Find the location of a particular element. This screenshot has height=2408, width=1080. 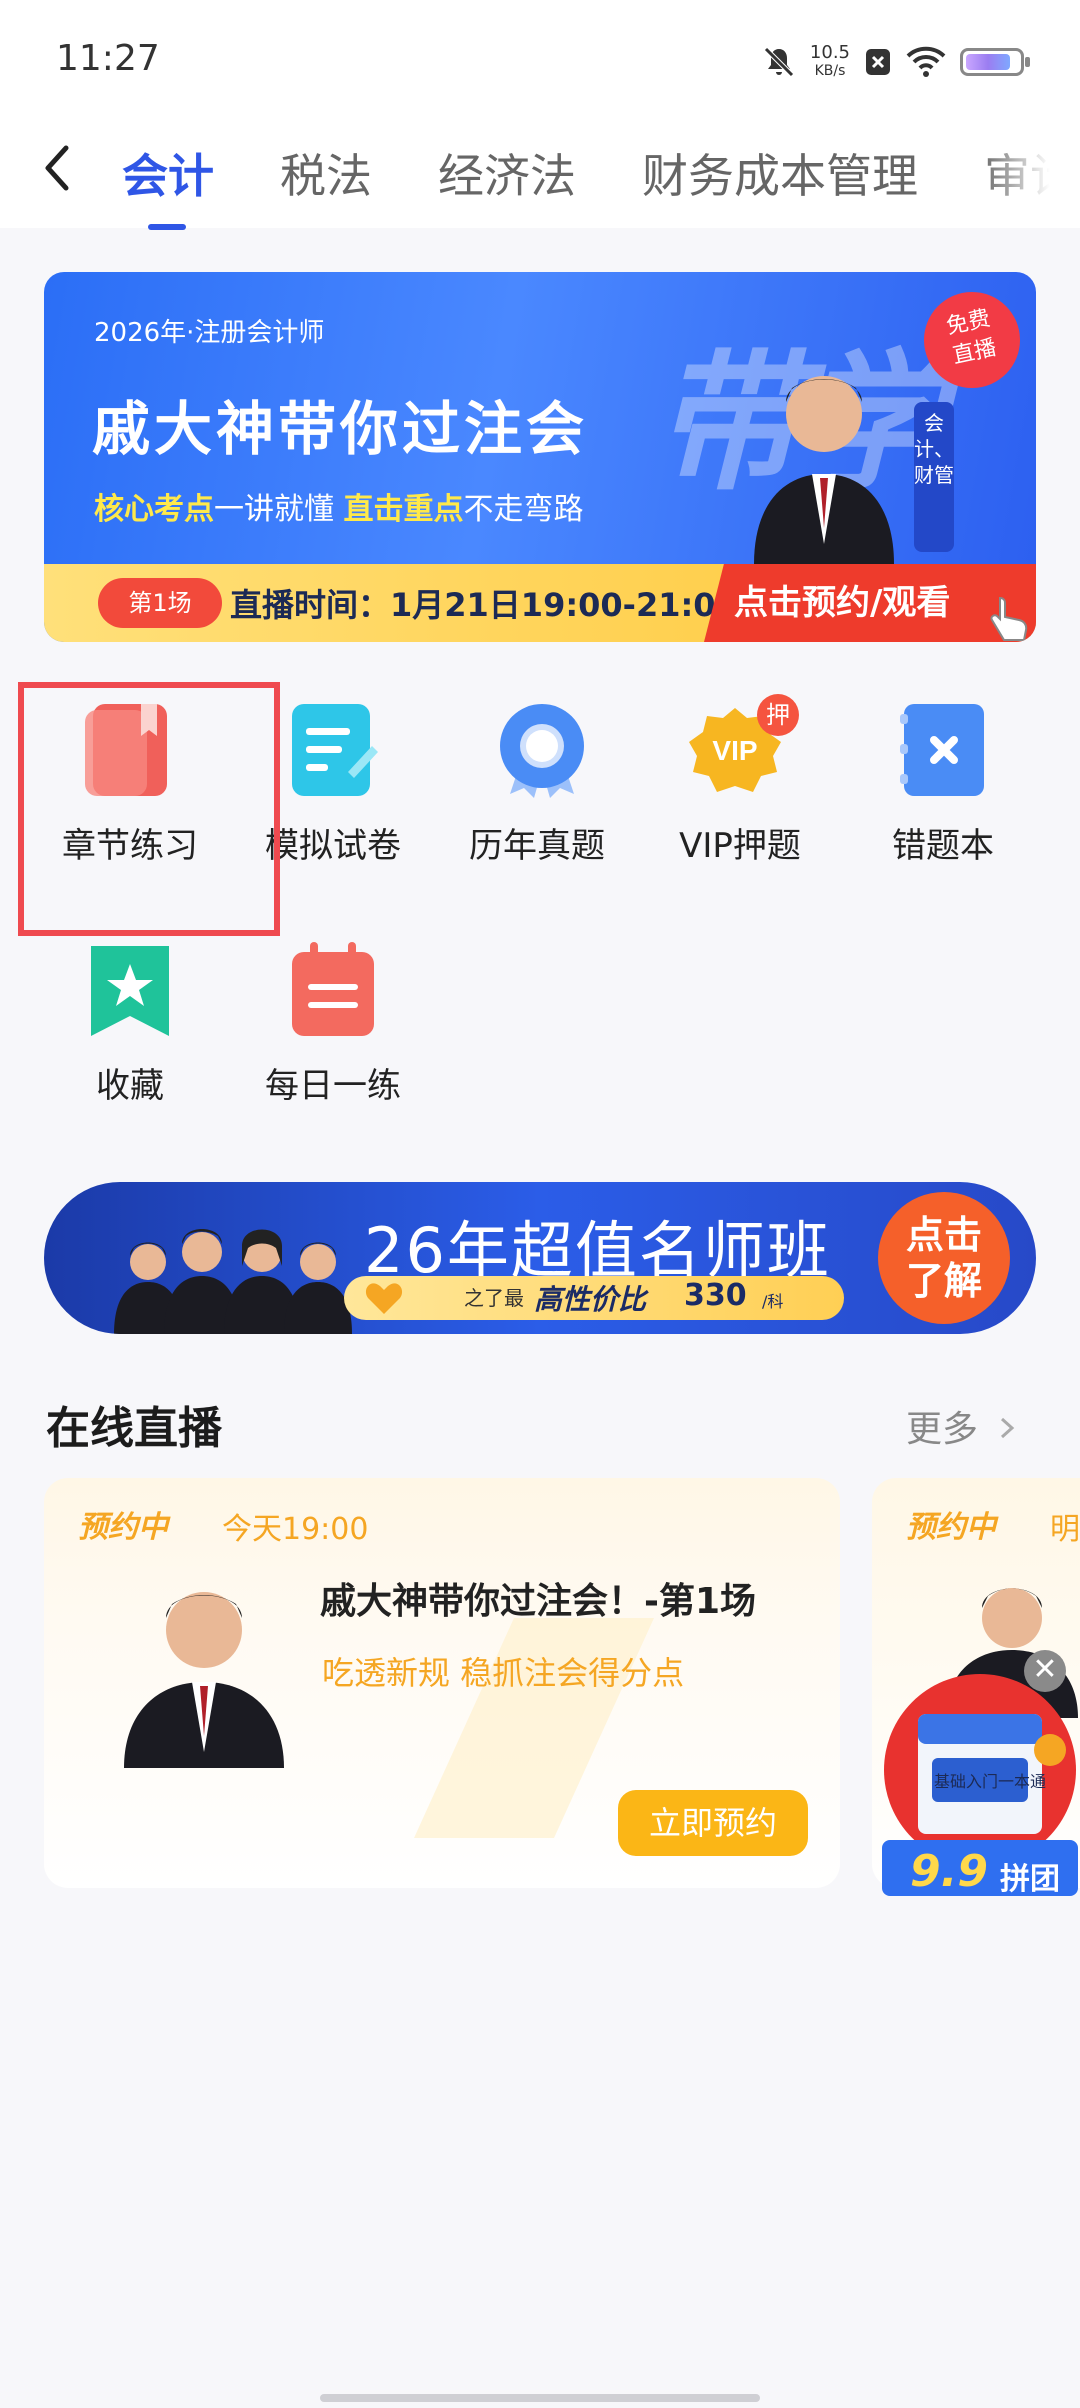

grid-daily-practice: 每日一练 is located at coordinates (333, 1023).